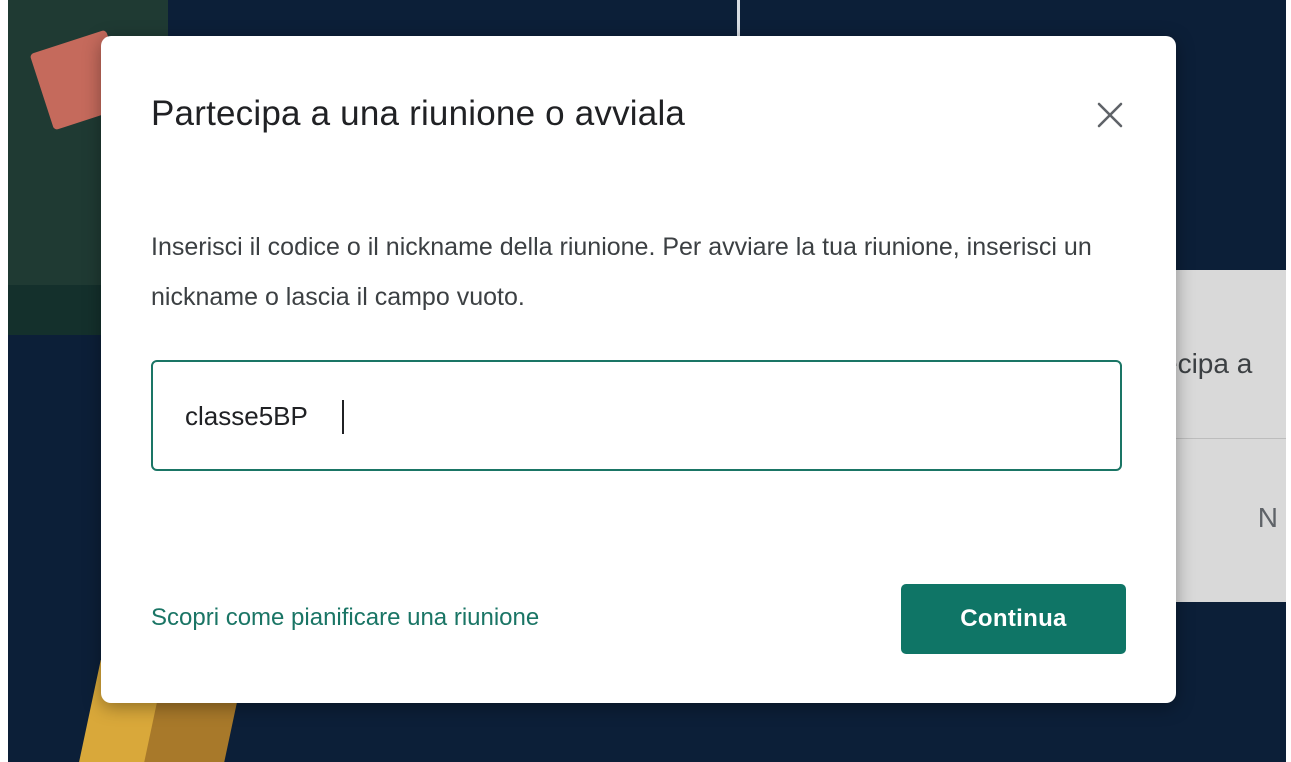 Image resolution: width=1291 pixels, height=762 pixels. I want to click on text-cursor, so click(343, 417).